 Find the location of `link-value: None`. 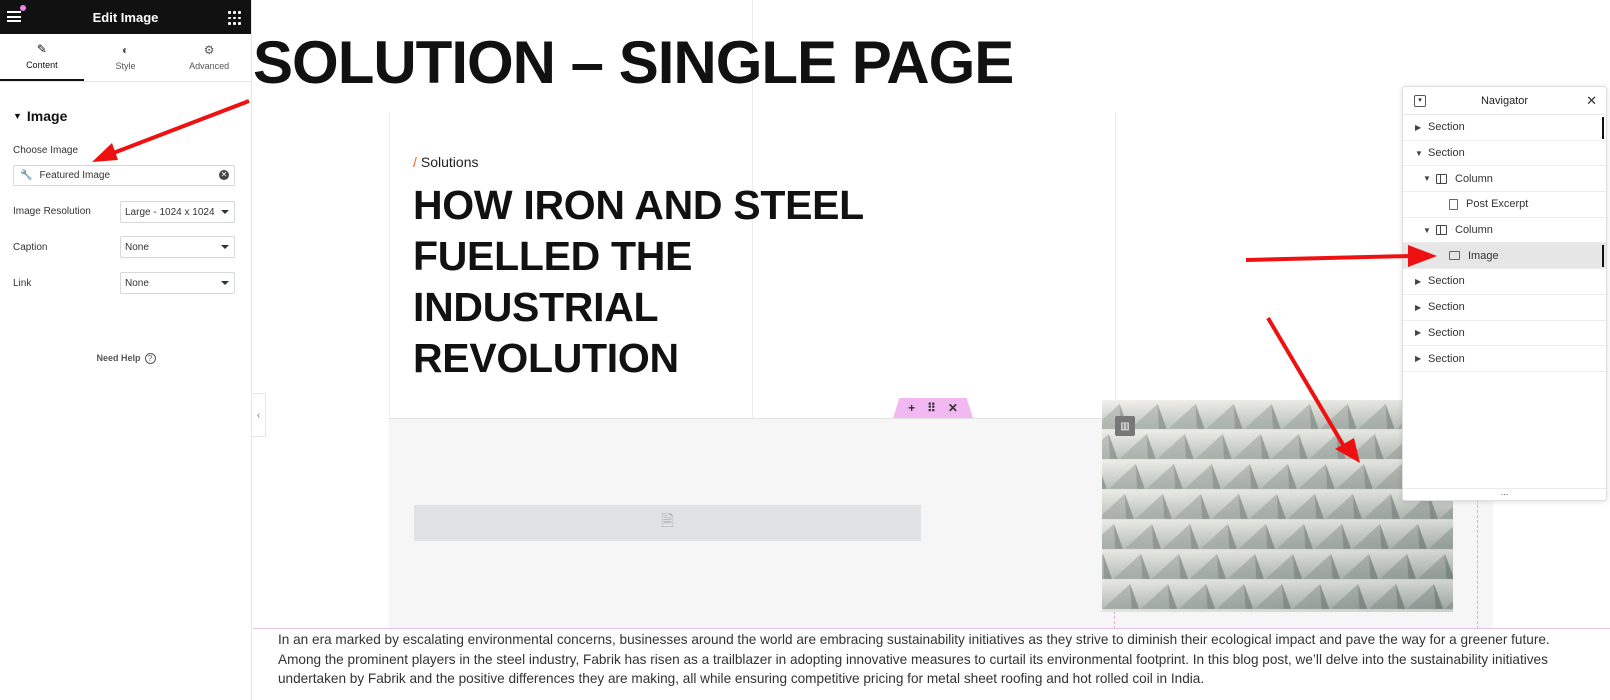

link-value: None is located at coordinates (137, 283).